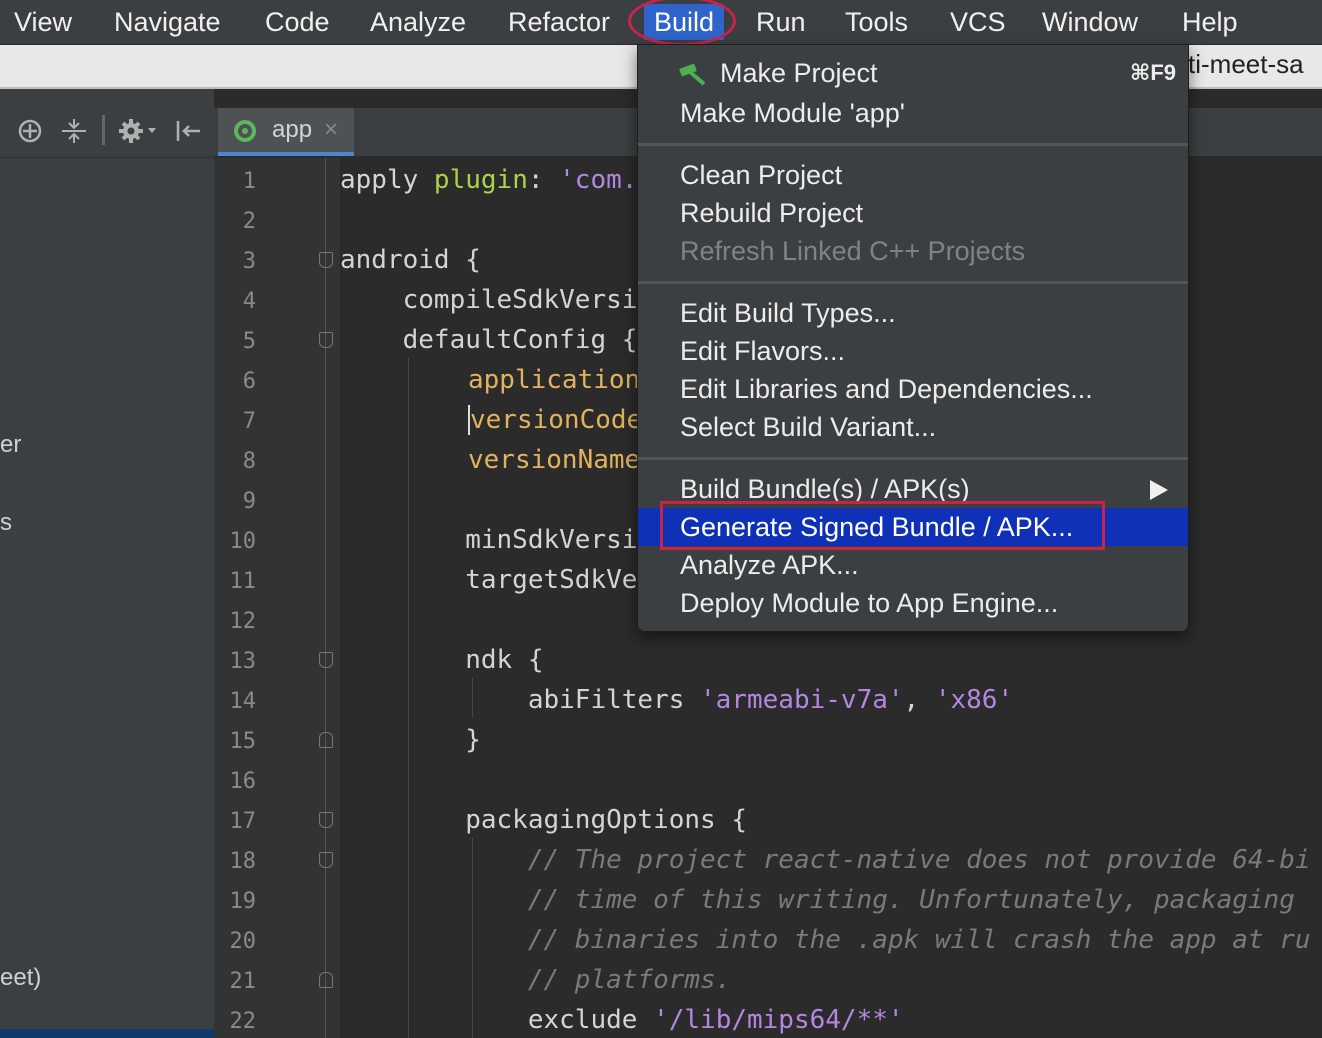 The image size is (1322, 1038). I want to click on submenu-arrow-icon, so click(1159, 490).